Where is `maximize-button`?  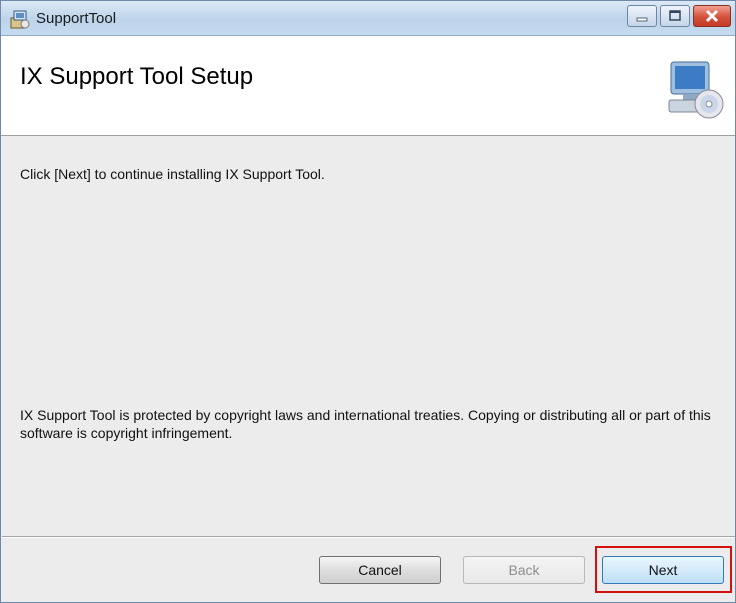 maximize-button is located at coordinates (675, 16).